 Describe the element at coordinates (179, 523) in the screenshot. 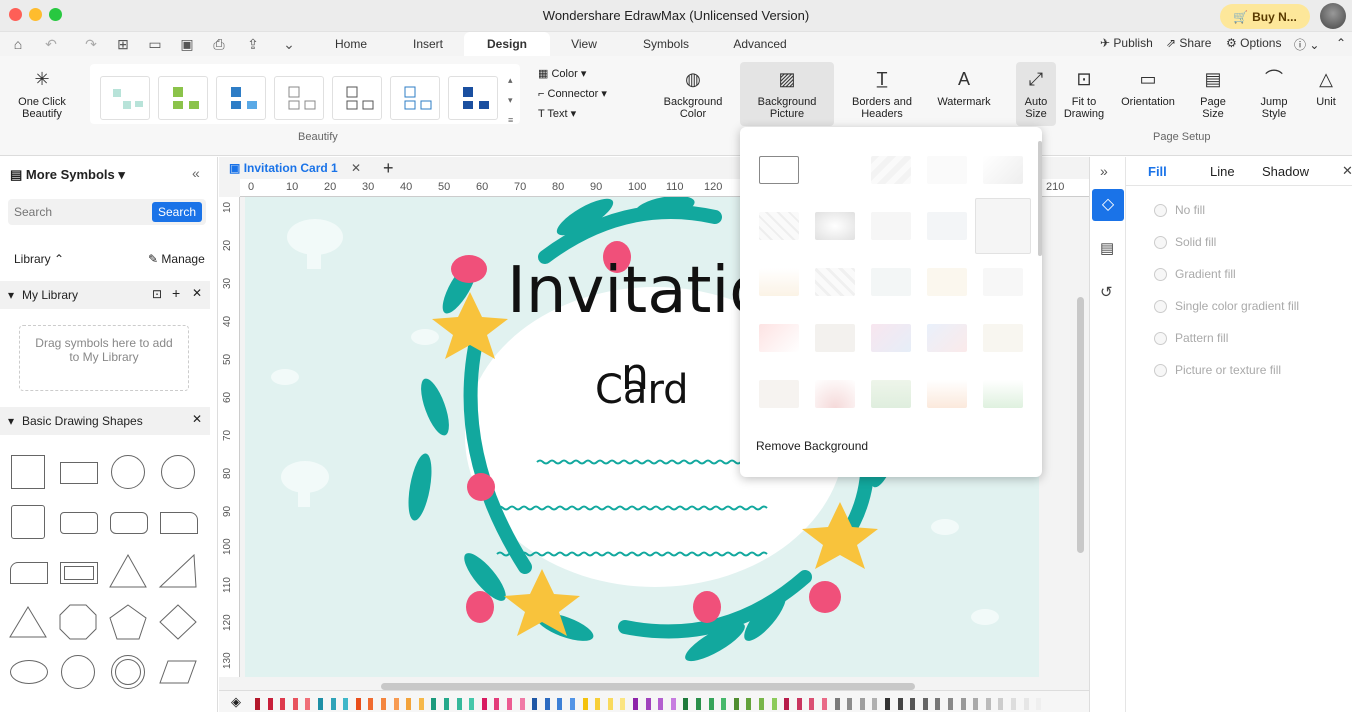

I see `snip-rect-shape` at that location.